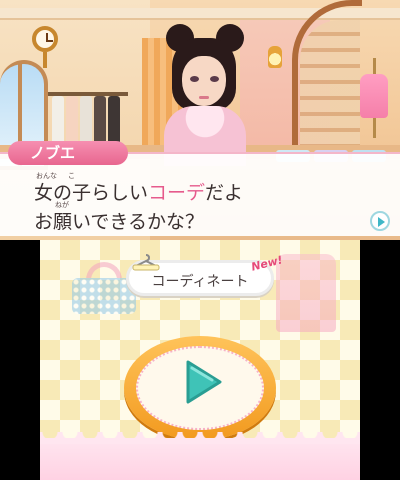 The width and height of the screenshot is (400, 480). What do you see at coordinates (327, 80) in the screenshot?
I see `stair-rail` at bounding box center [327, 80].